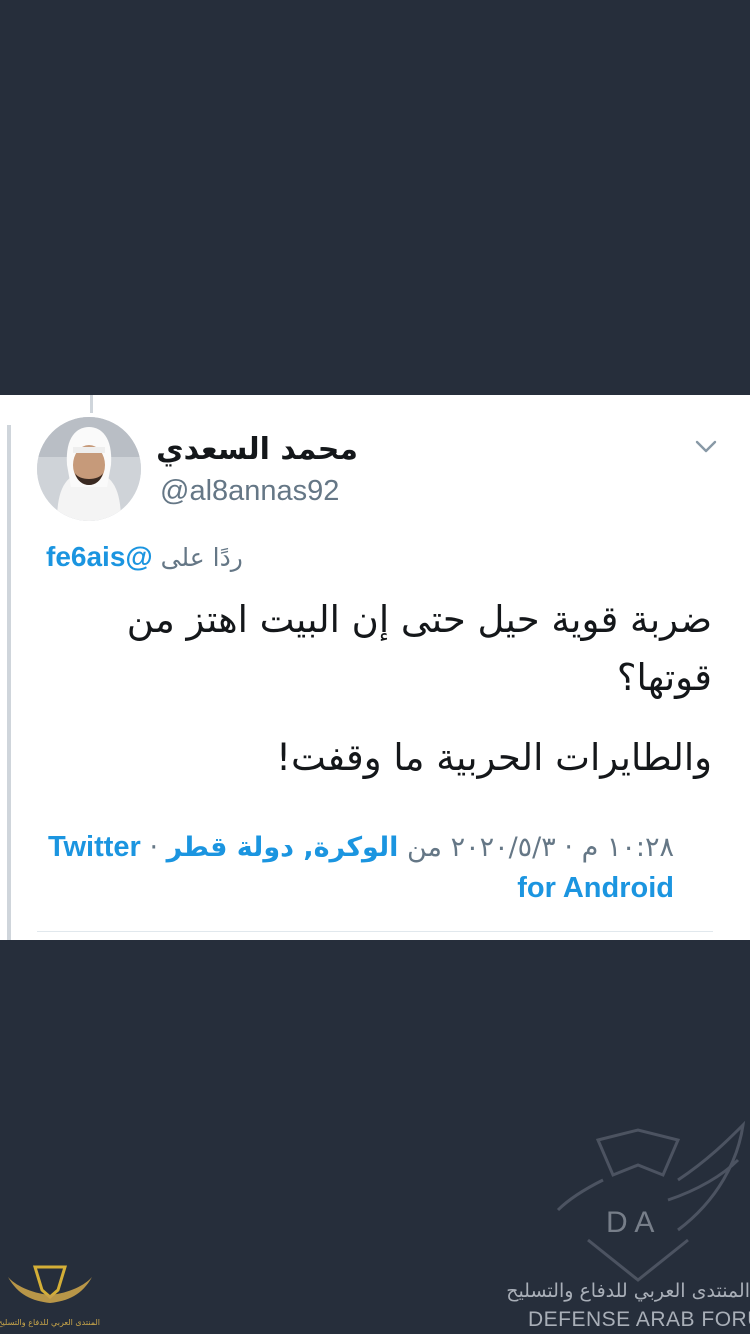 Image resolution: width=750 pixels, height=1334 pixels. Describe the element at coordinates (628, 847) in the screenshot. I see `tweet-time: ١٠:٢٨ م` at that location.